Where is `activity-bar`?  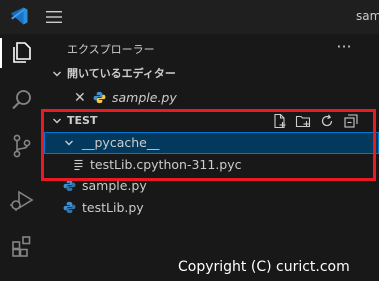 activity-bar is located at coordinates (22, 157).